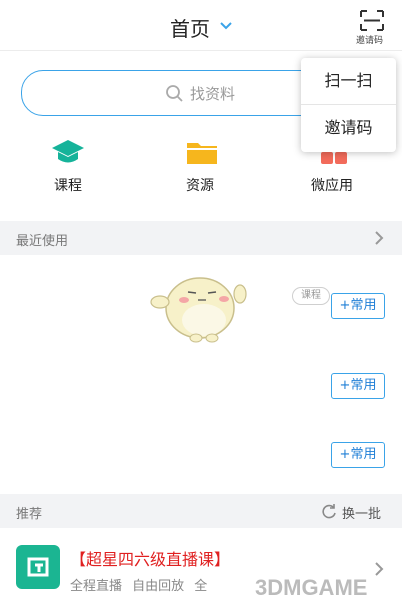  What do you see at coordinates (202, 153) in the screenshot?
I see `folder-icon` at bounding box center [202, 153].